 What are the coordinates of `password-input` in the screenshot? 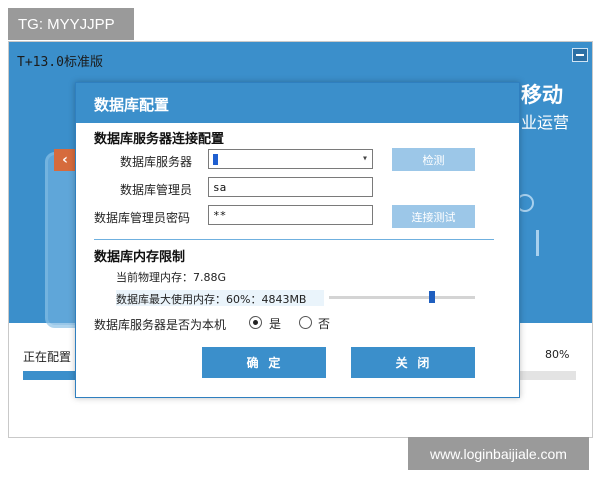 It's located at (290, 215).